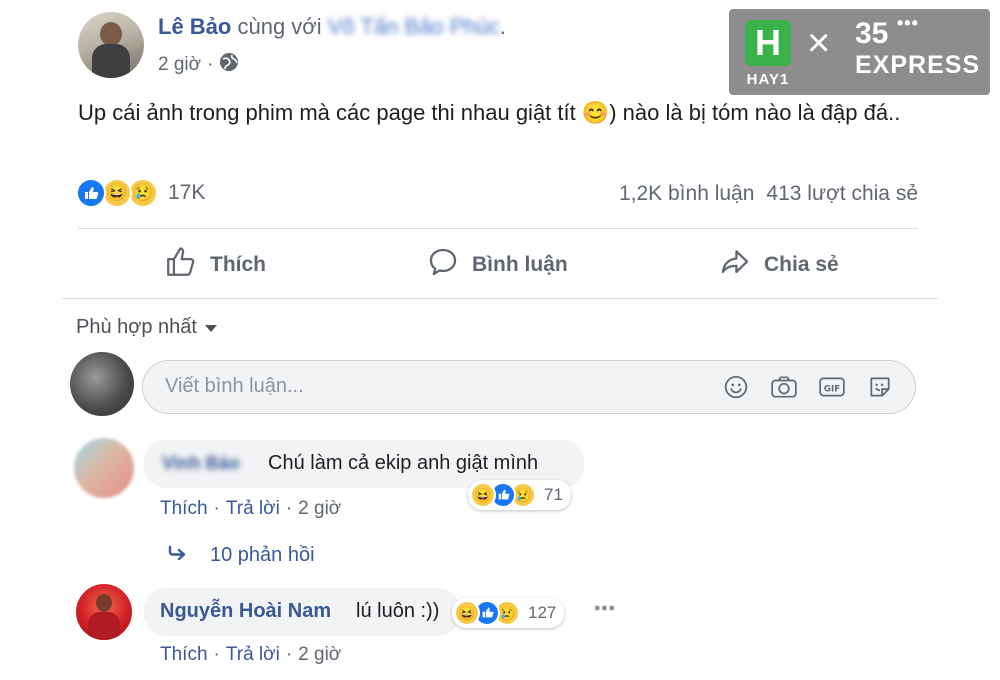 The image size is (1000, 680). What do you see at coordinates (143, 193) in the screenshot?
I see `sad-reaction-icon: 😢` at bounding box center [143, 193].